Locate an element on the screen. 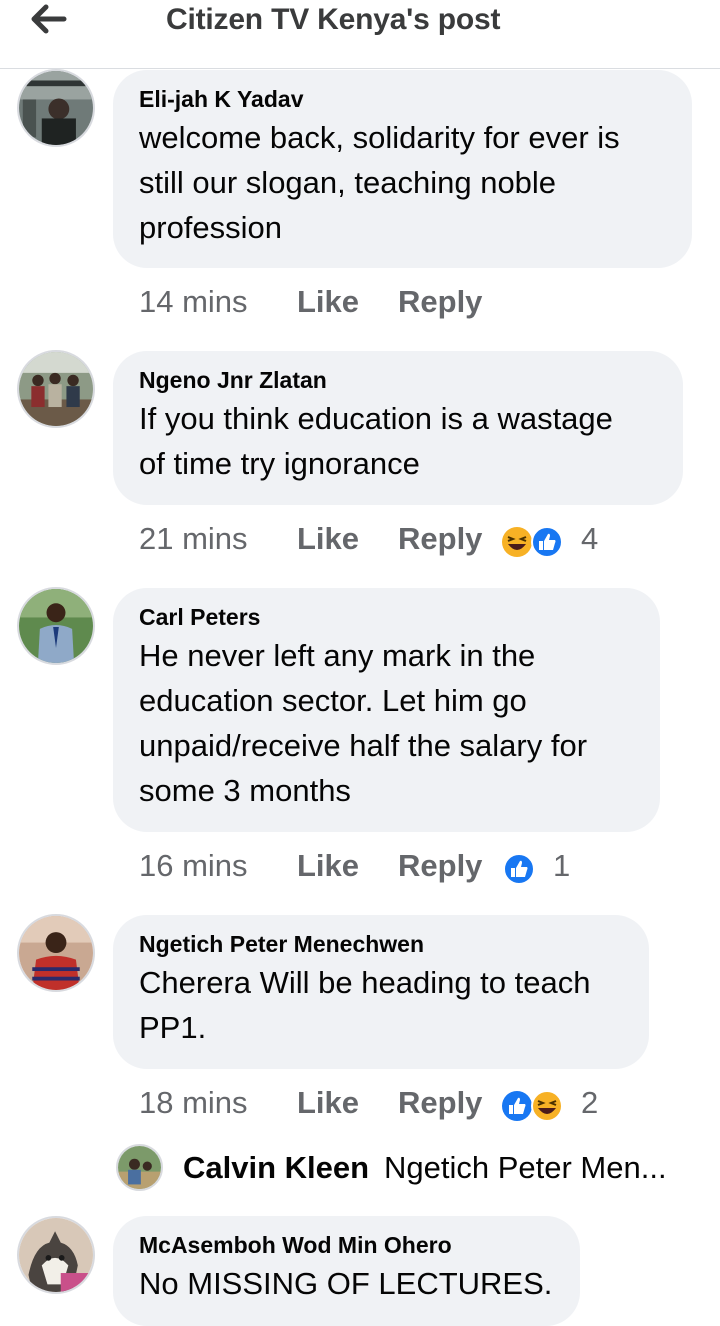 This screenshot has height=1326, width=720. page-title: Citizen TV Kenya's post is located at coordinates (333, 19).